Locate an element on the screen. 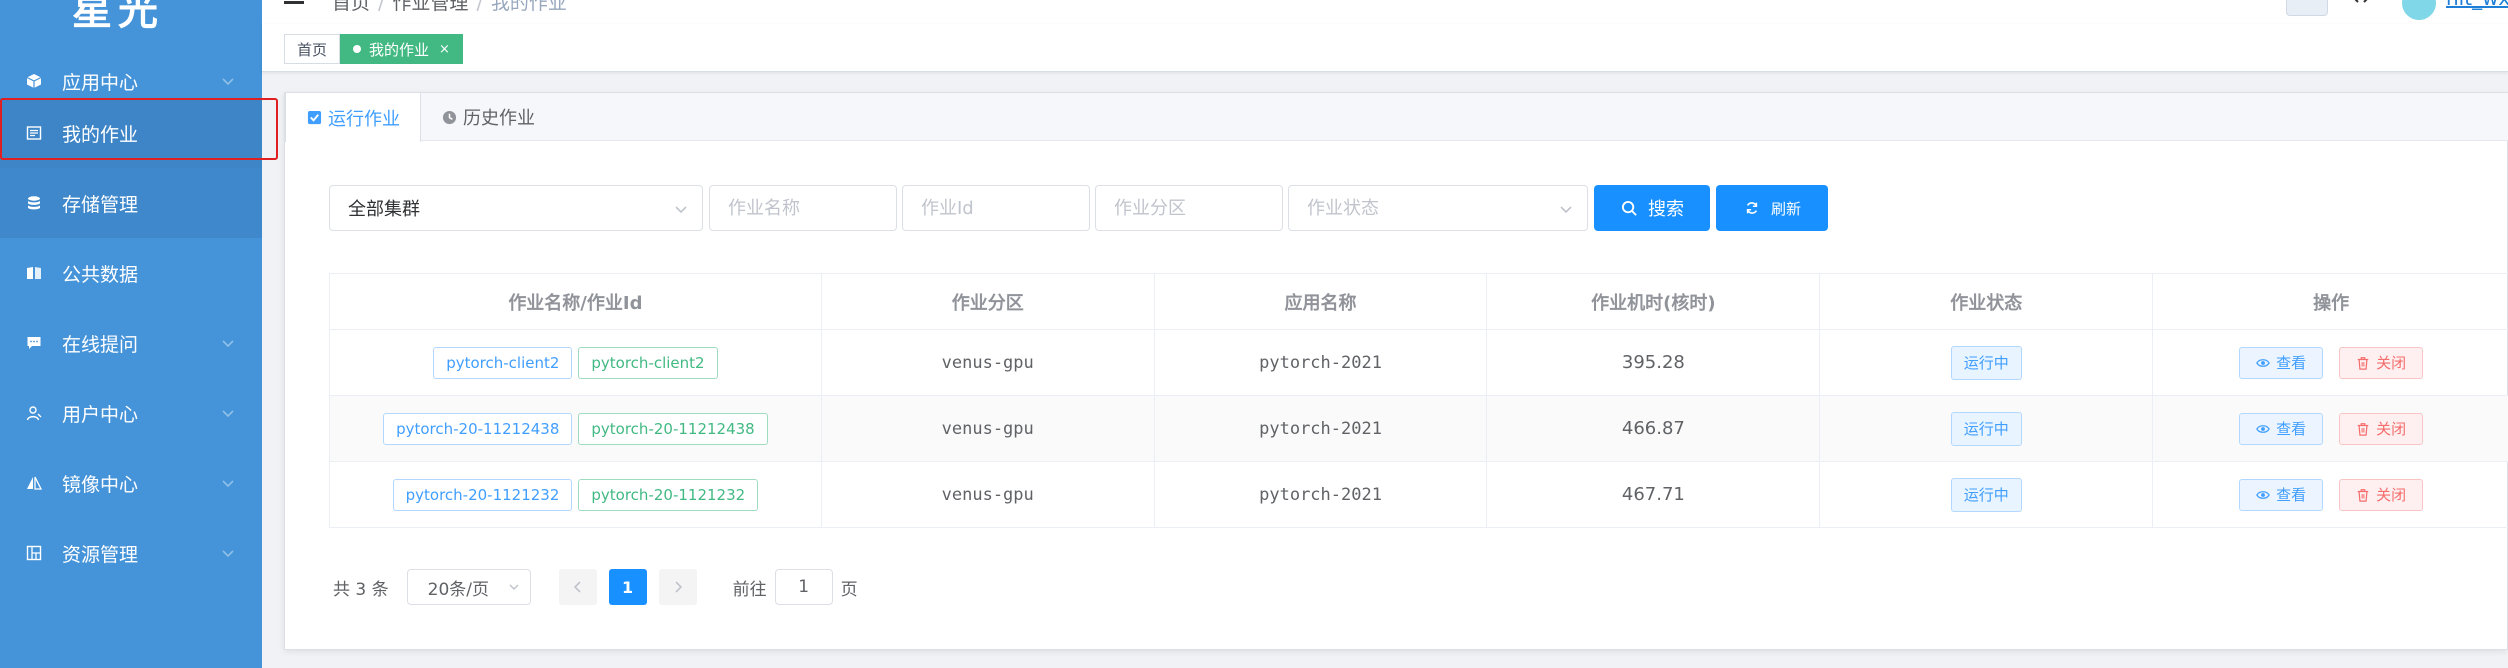 The width and height of the screenshot is (2508, 668). job-name-tag: pytorch-client2 is located at coordinates (503, 362).